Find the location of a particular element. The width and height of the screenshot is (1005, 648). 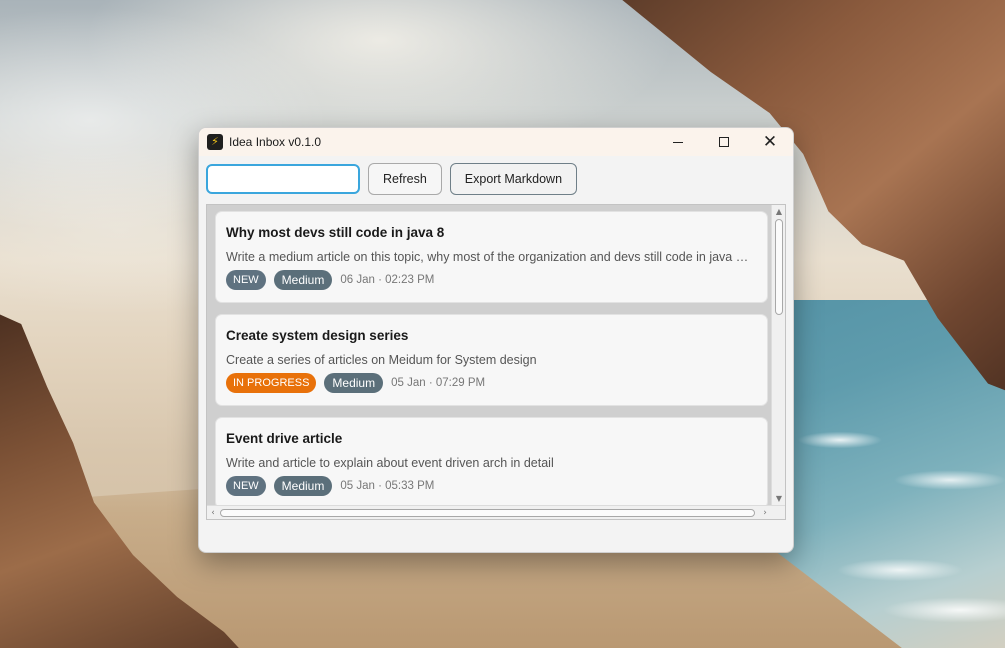

idea-title: Why most devs still code in java 8 is located at coordinates (335, 232).